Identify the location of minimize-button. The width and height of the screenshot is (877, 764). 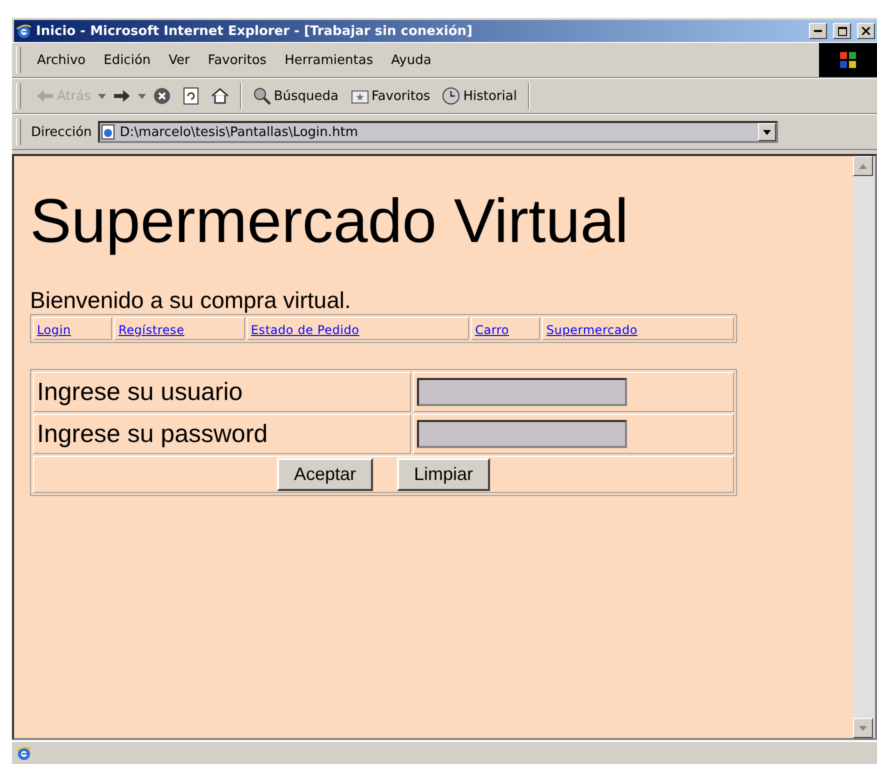
(818, 31).